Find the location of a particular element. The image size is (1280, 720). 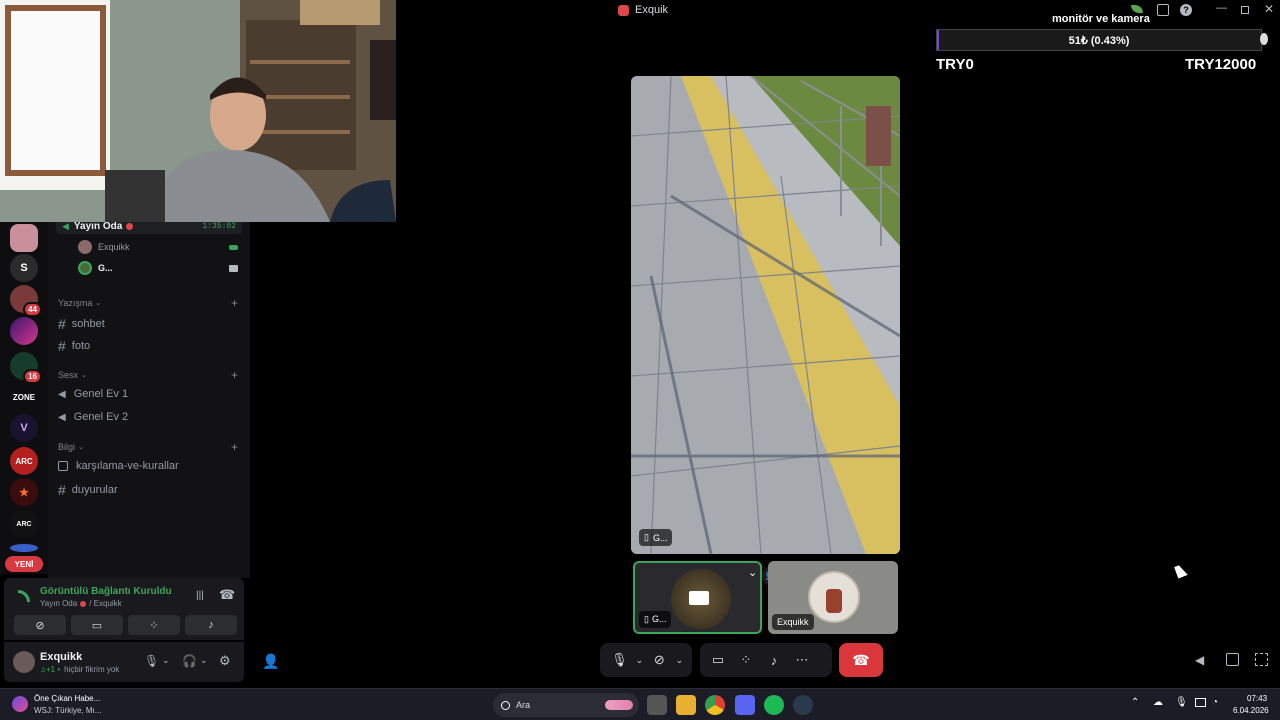

server-zone-label: ZONE is located at coordinates (24, 397).